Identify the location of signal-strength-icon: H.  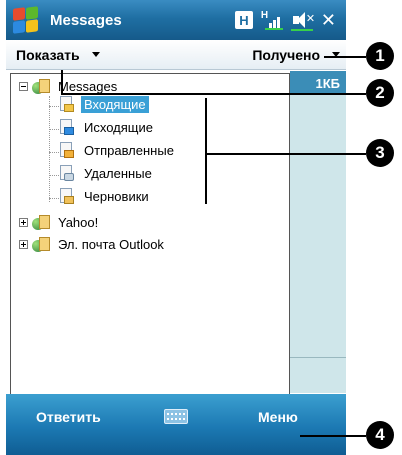
(272, 20).